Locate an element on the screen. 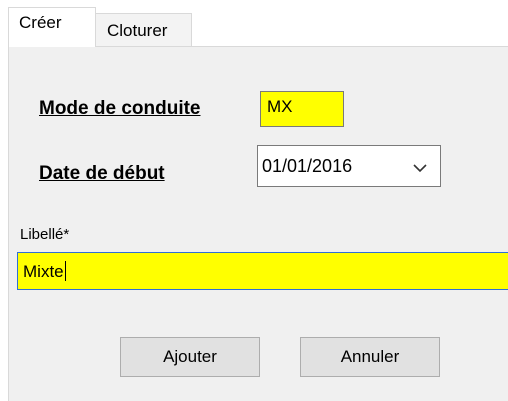  date-value: 01/01/2016 is located at coordinates (307, 166).